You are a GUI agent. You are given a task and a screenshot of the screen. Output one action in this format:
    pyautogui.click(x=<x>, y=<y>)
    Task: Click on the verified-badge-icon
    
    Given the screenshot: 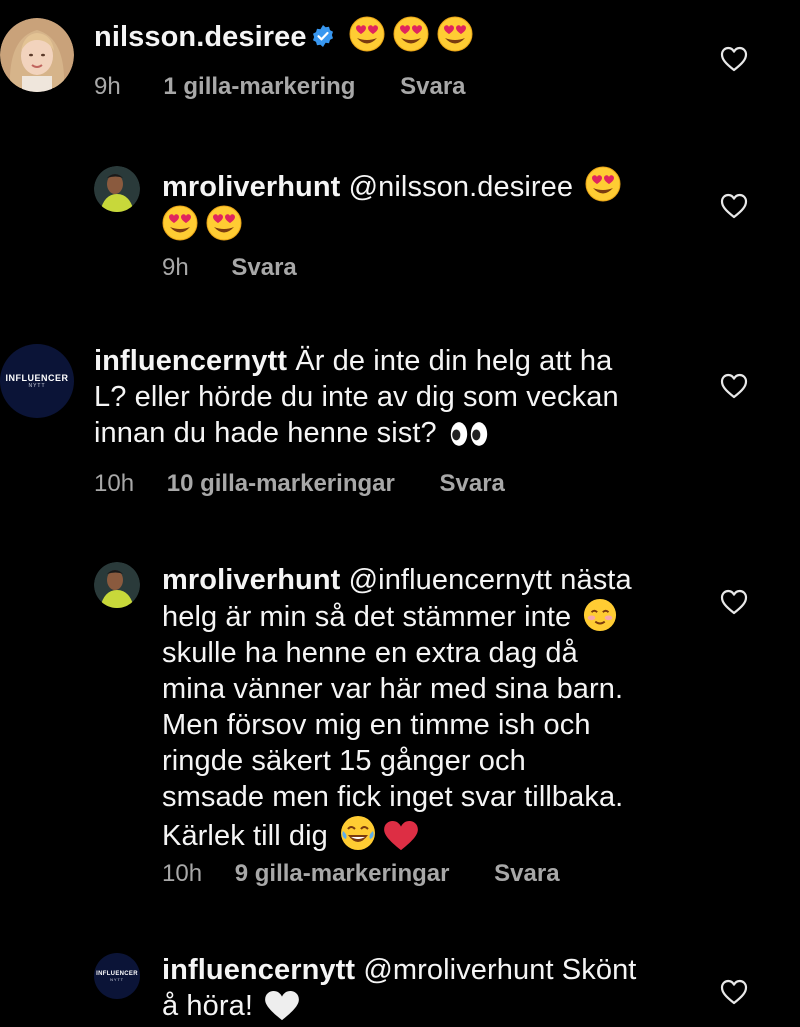 What is the action you would take?
    pyautogui.click(x=322, y=36)
    